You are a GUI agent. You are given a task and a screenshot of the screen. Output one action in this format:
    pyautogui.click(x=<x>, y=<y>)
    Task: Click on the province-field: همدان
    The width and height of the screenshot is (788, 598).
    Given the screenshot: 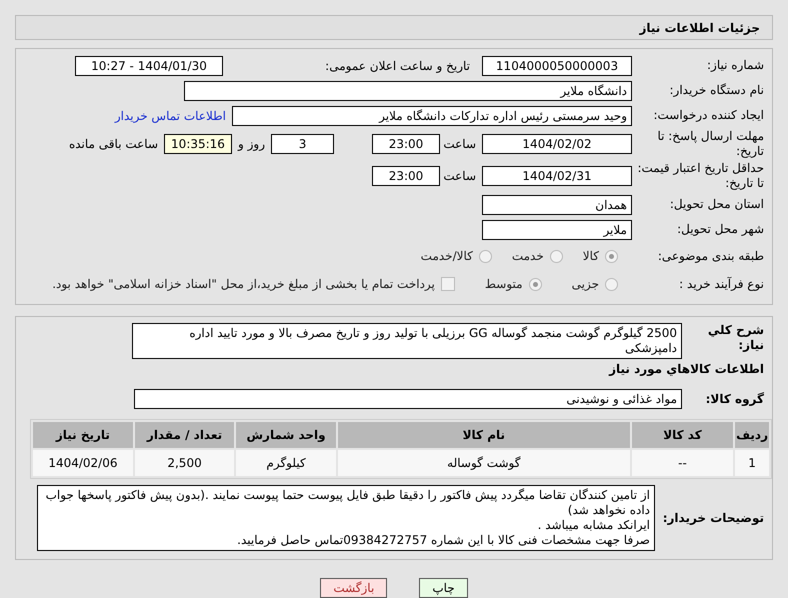 What is the action you would take?
    pyautogui.click(x=557, y=204)
    